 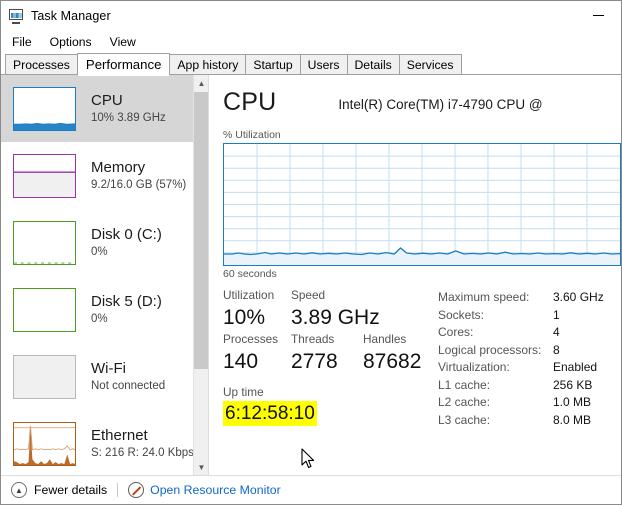 I want to click on status-separator, so click(x=118, y=490).